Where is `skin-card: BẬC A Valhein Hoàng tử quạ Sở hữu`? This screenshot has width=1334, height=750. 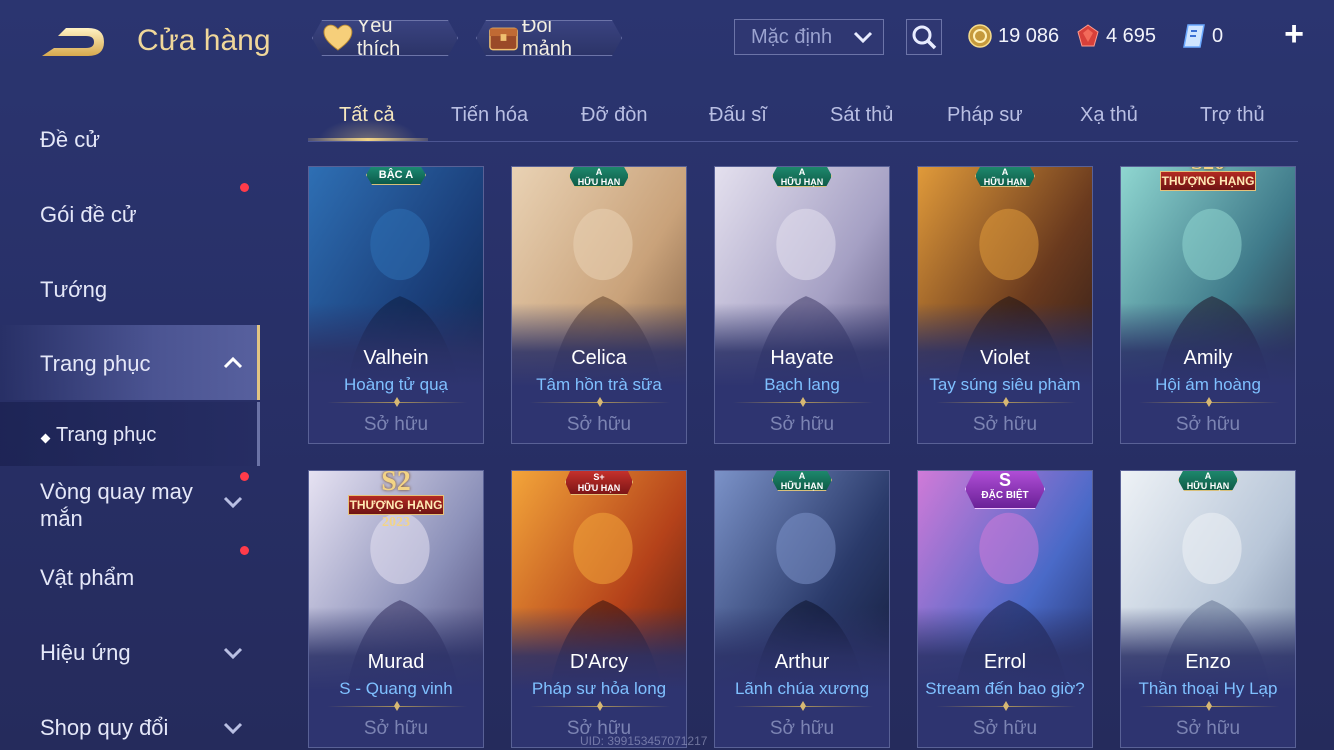
skin-card: BẬC A Valhein Hoàng tử quạ Sở hữu is located at coordinates (396, 305).